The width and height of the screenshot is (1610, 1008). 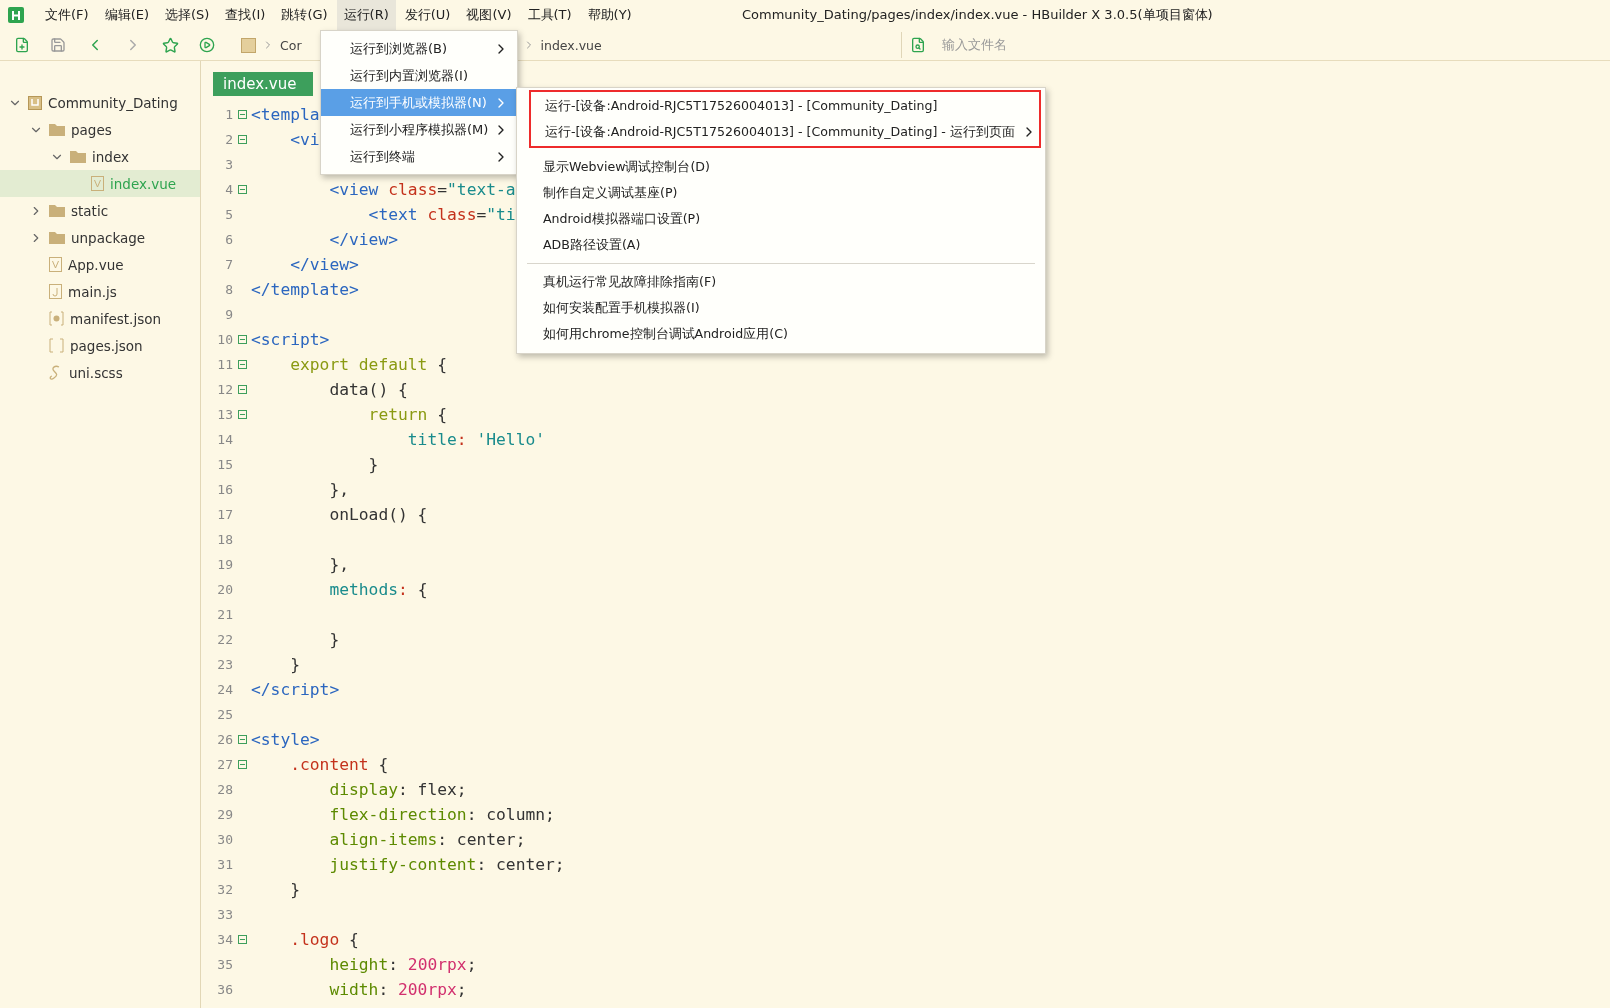 I want to click on line-number: 2, so click(x=228, y=139).